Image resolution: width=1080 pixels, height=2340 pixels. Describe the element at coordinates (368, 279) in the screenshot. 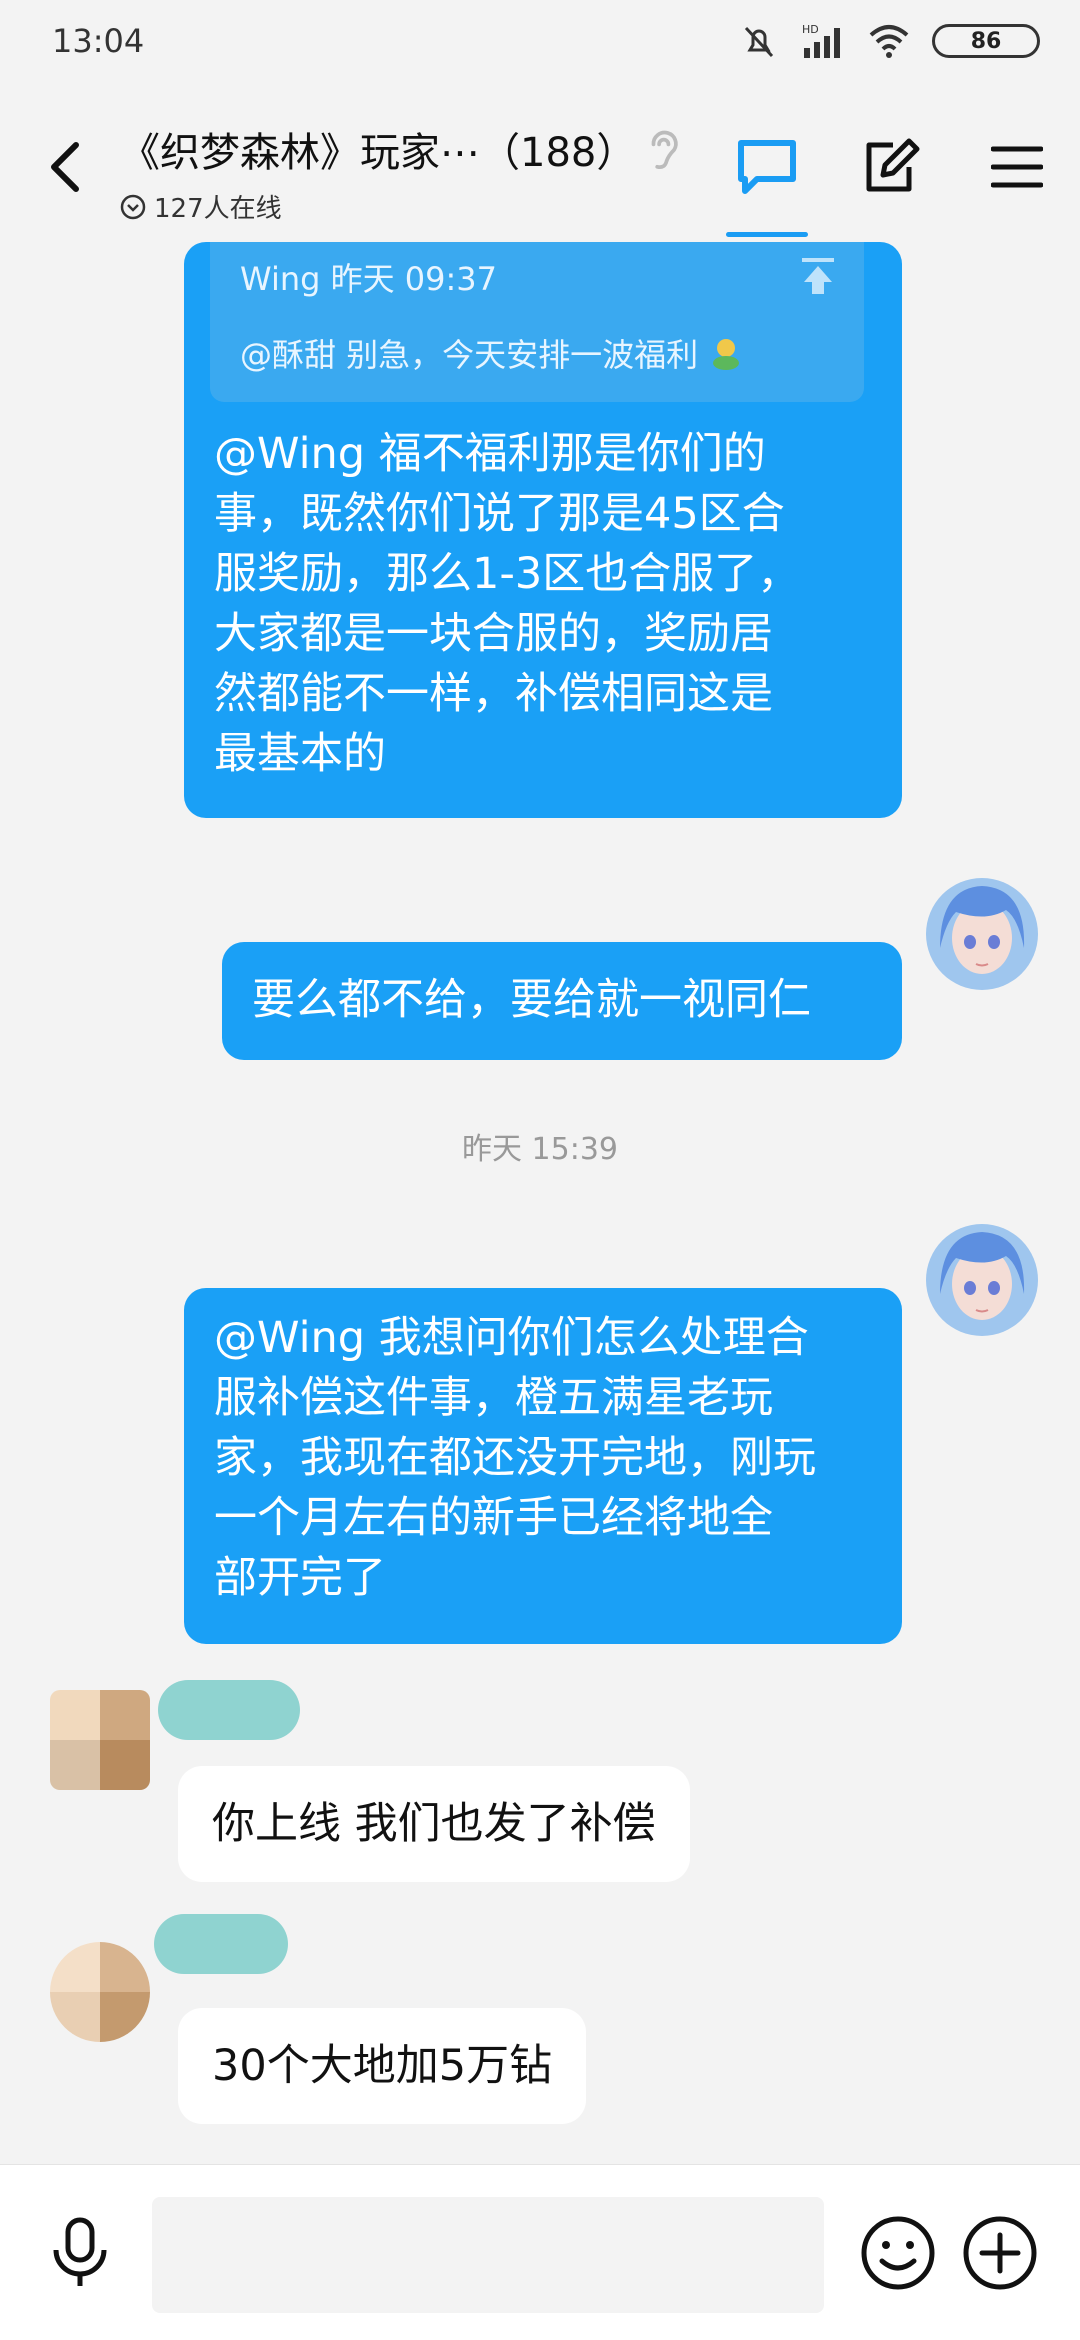

I see `quote-header: Wing 昨天 09:37` at that location.